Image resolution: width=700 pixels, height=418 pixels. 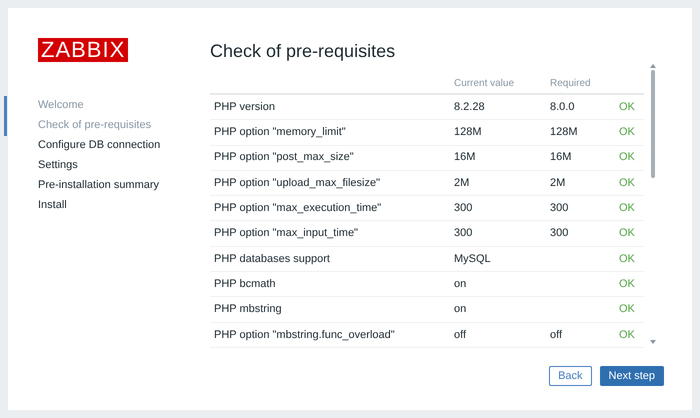 What do you see at coordinates (653, 342) in the screenshot?
I see `scroll-down-icon` at bounding box center [653, 342].